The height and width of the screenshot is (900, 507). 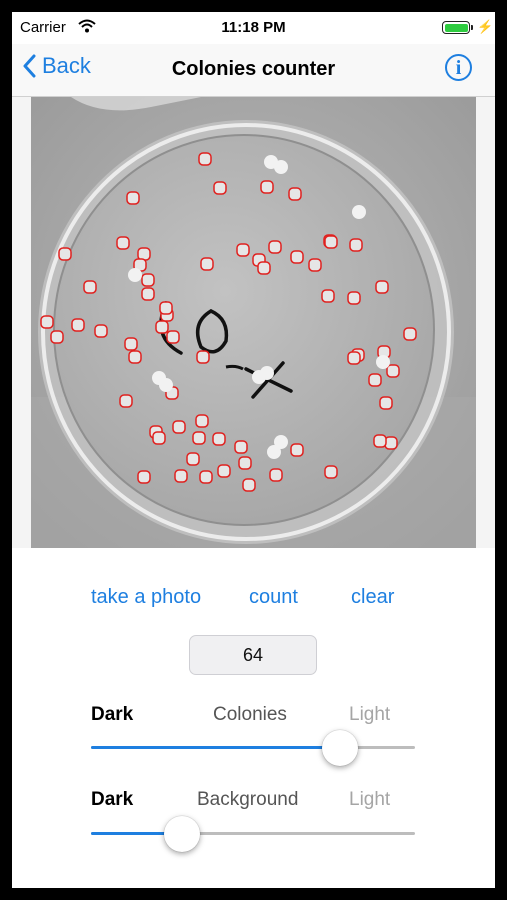 What do you see at coordinates (456, 27) in the screenshot?
I see `battery-icon` at bounding box center [456, 27].